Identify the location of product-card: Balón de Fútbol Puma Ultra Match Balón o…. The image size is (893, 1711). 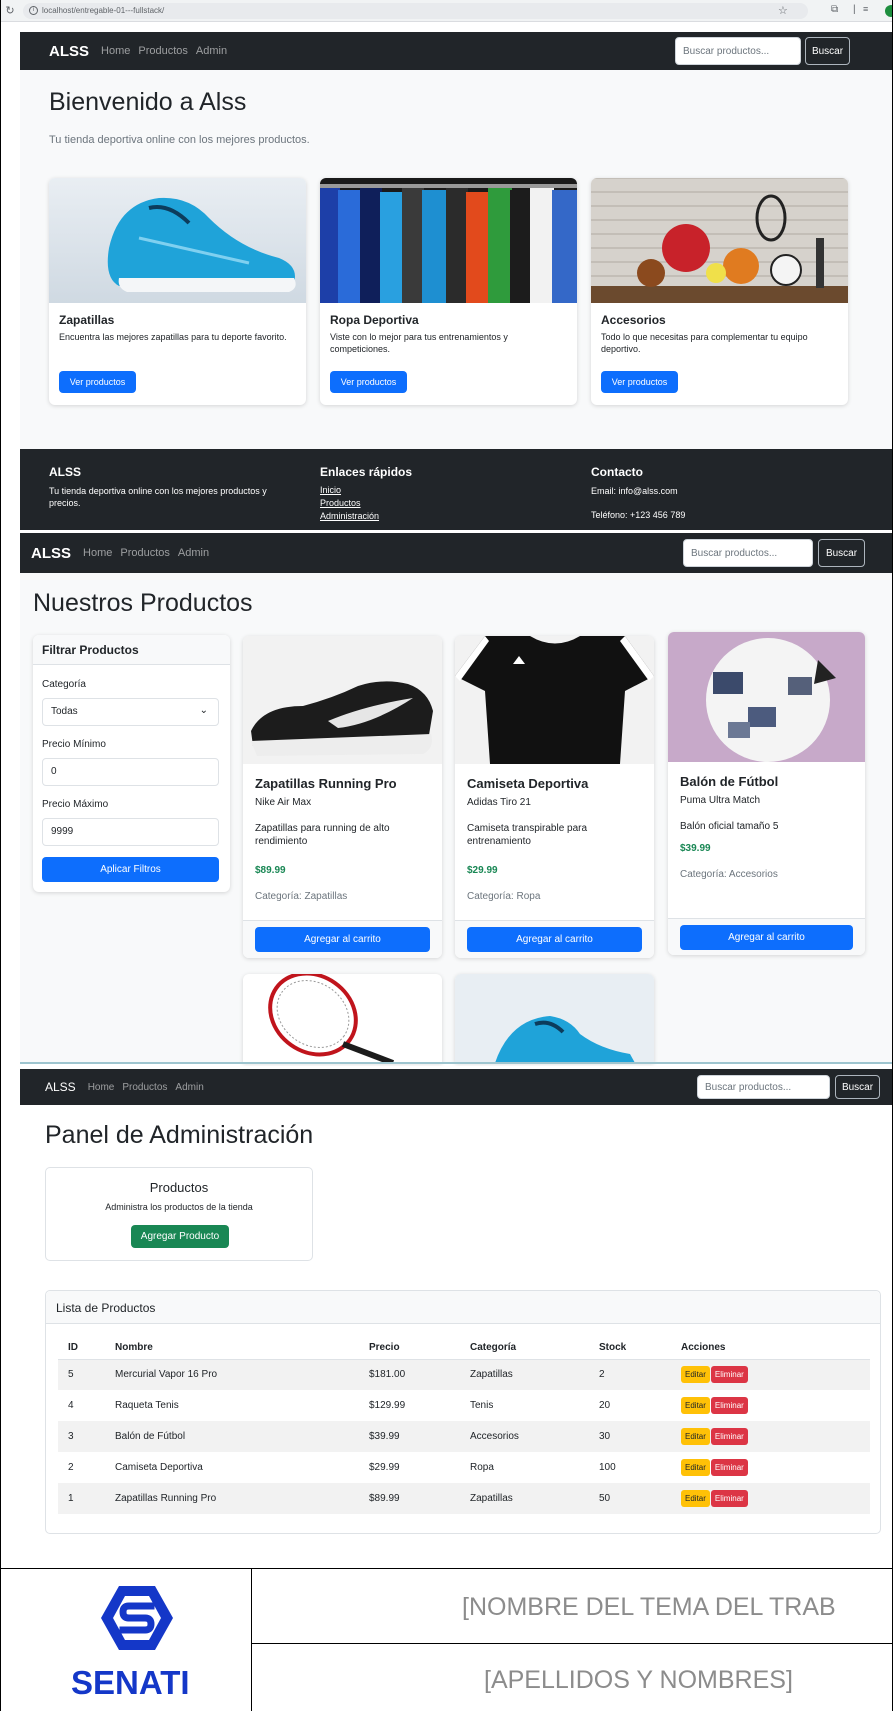
(766, 793).